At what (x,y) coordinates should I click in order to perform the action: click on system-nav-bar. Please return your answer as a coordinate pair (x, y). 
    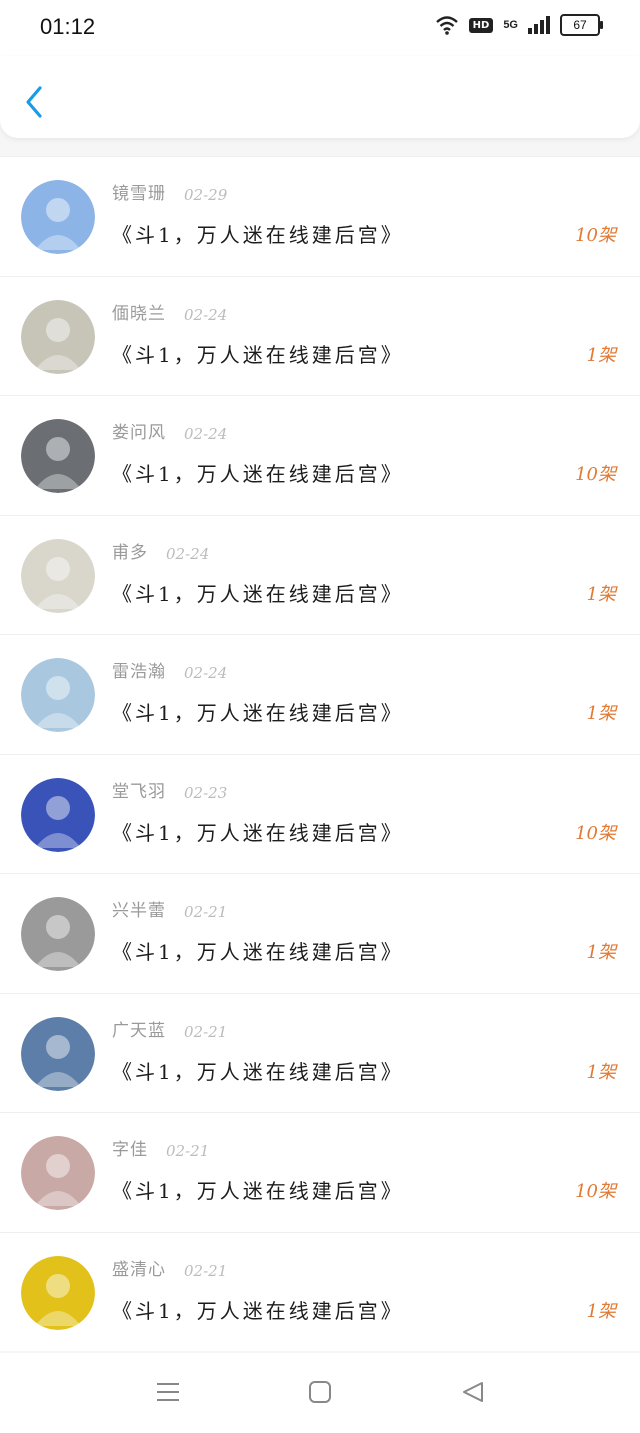
    Looking at the image, I should click on (320, 1393).